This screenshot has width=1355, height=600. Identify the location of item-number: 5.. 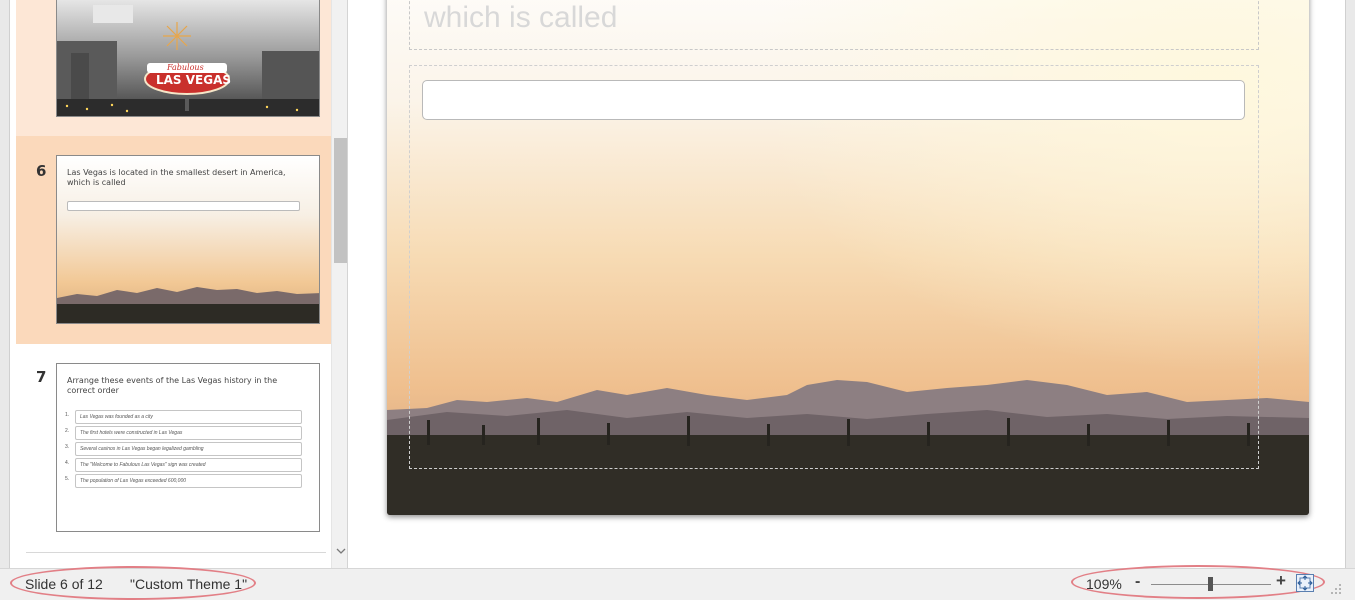
(67, 479).